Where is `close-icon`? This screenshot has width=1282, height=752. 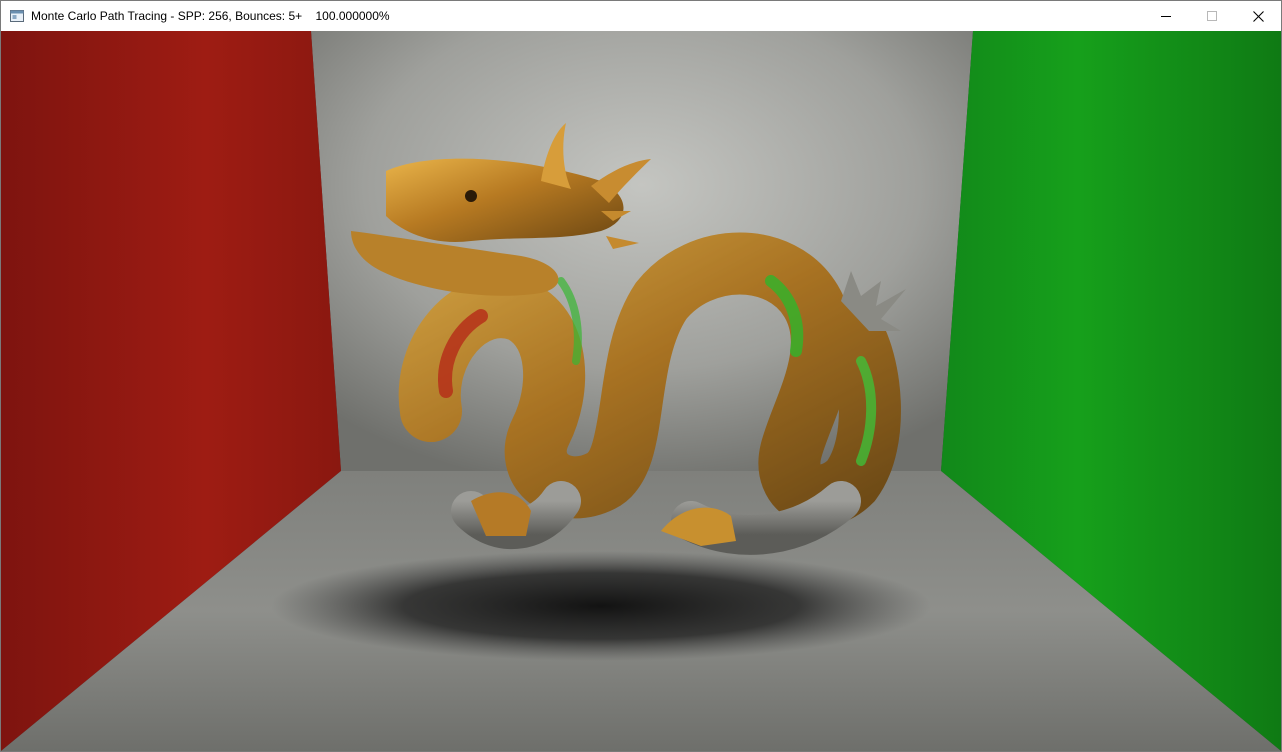
close-icon is located at coordinates (1258, 16).